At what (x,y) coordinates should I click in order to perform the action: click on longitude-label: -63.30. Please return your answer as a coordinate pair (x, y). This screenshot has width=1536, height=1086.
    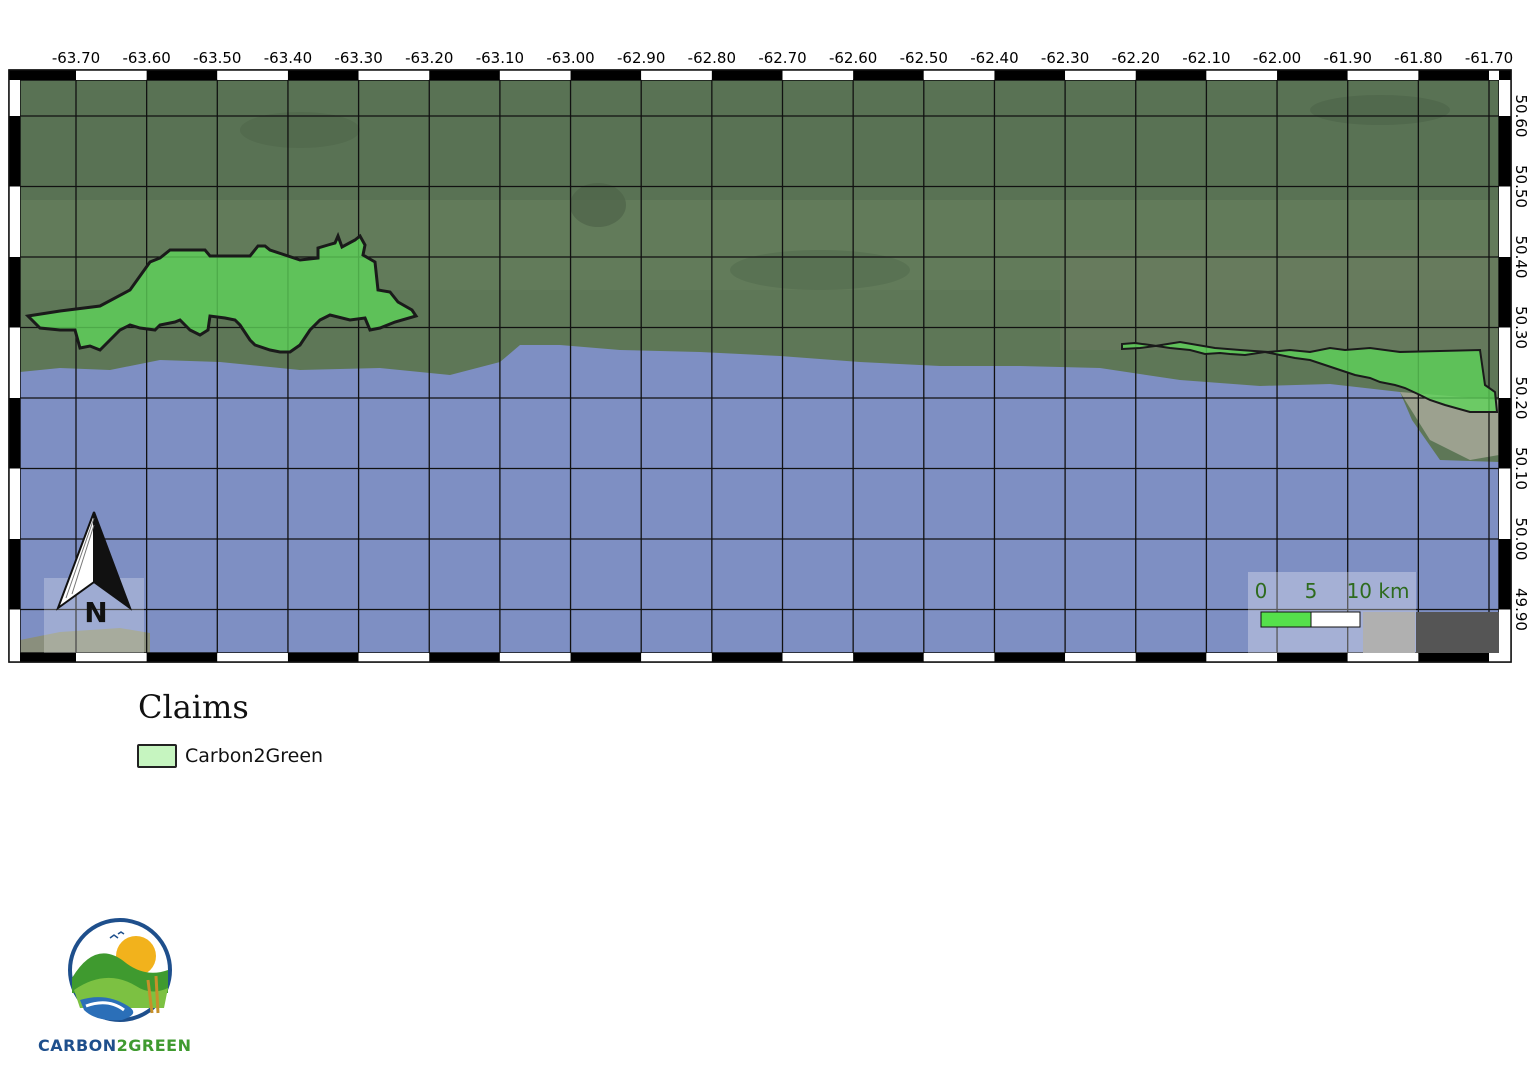
    Looking at the image, I should click on (358, 58).